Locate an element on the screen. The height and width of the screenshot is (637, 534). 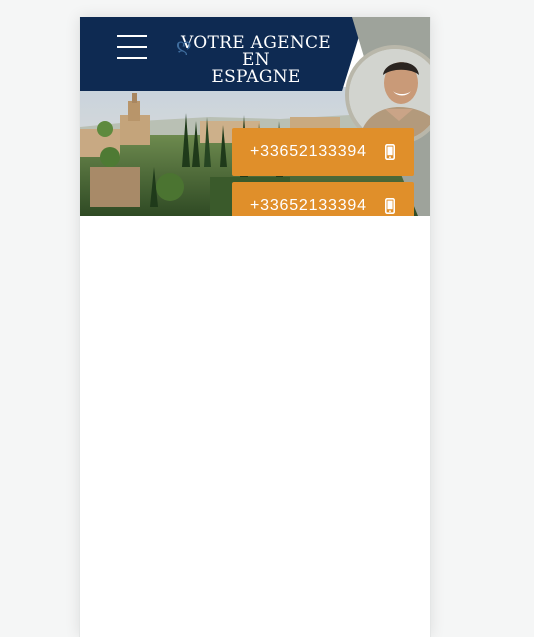
site-logo: ღ VOTRE AGENCE EN ESPAGNE is located at coordinates (256, 60).